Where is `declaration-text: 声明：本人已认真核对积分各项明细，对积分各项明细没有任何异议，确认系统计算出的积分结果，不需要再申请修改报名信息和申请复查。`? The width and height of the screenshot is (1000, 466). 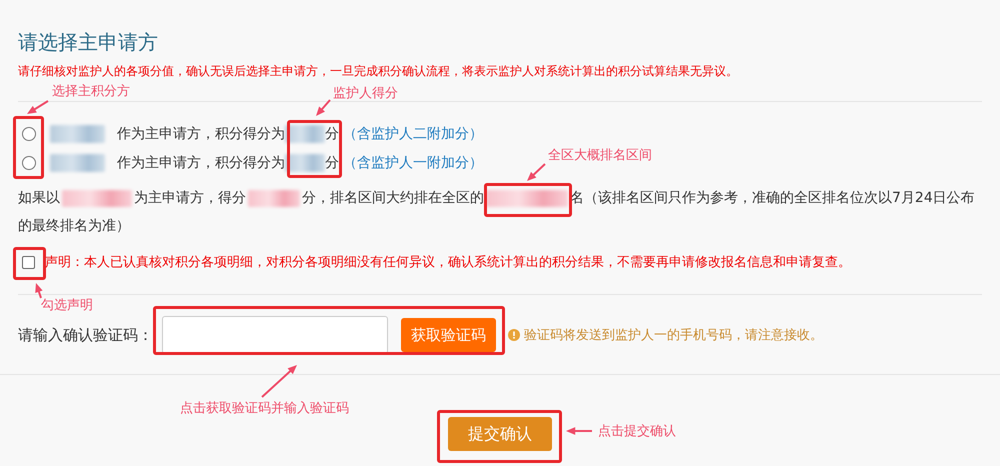 declaration-text: 声明：本人已认真核对积分各项明细，对积分各项明细没有任何异议，确认系统计算出的积分结果，不需要再申请修改报名信息和申请复查。 is located at coordinates (448, 262).